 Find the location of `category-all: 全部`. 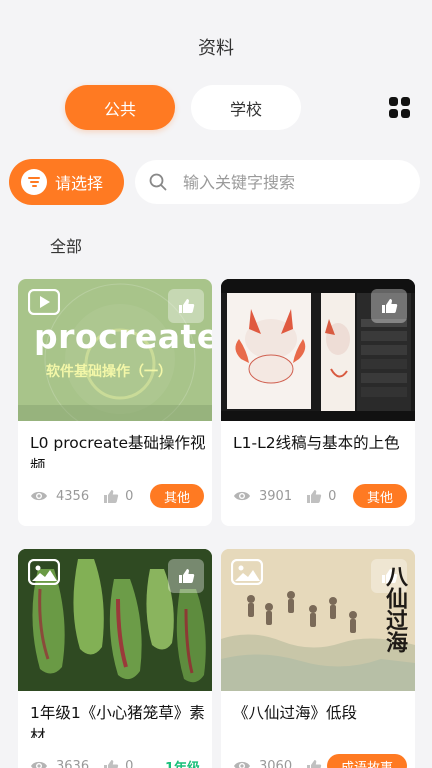

category-all: 全部 is located at coordinates (66, 245).